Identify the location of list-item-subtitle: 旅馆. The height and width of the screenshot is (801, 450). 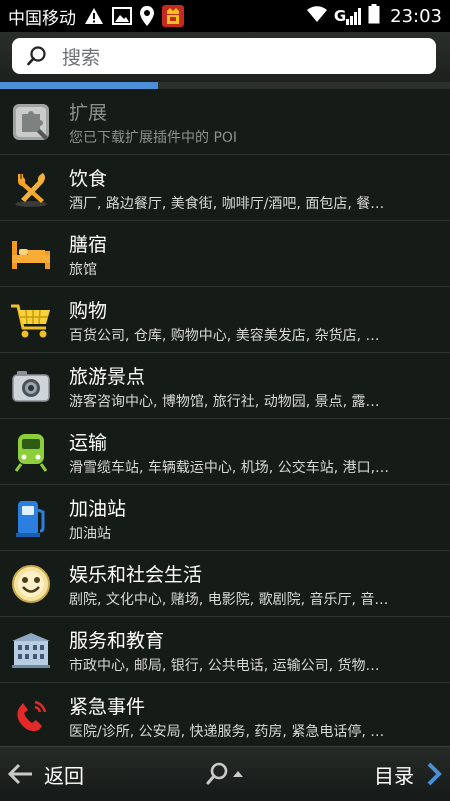
(83, 270).